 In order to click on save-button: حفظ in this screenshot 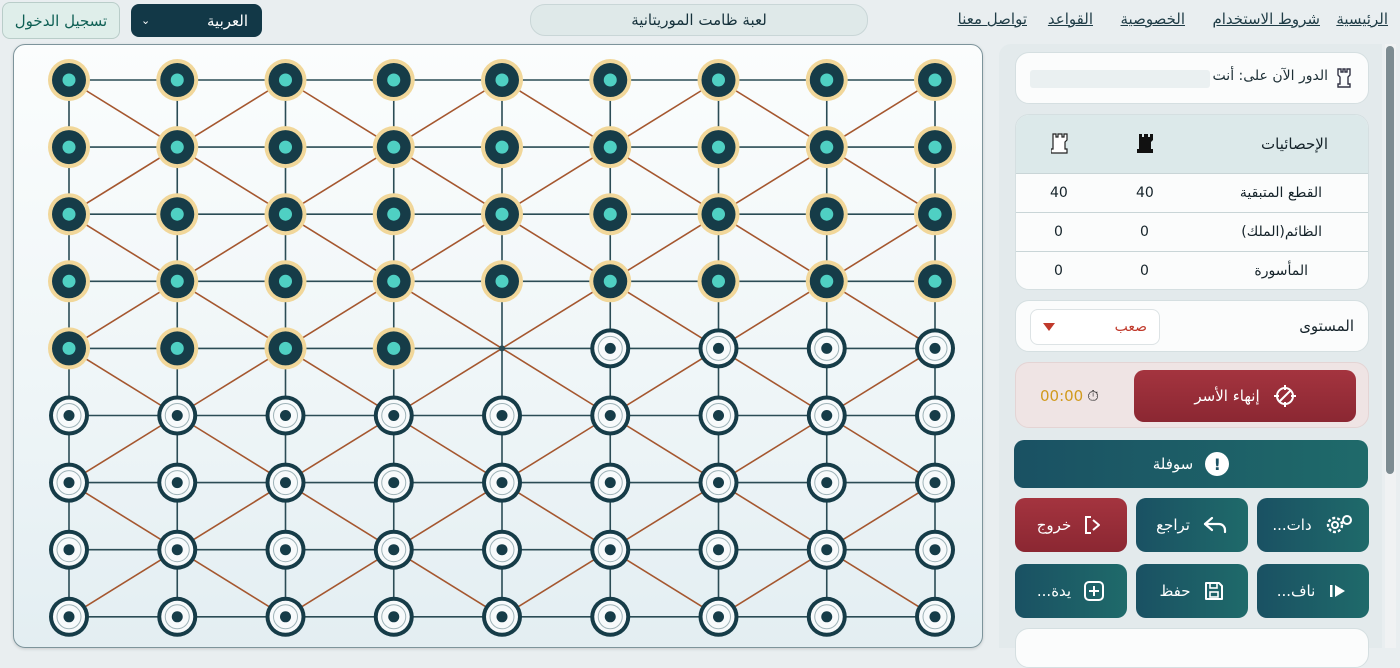, I will do `click(1192, 591)`.